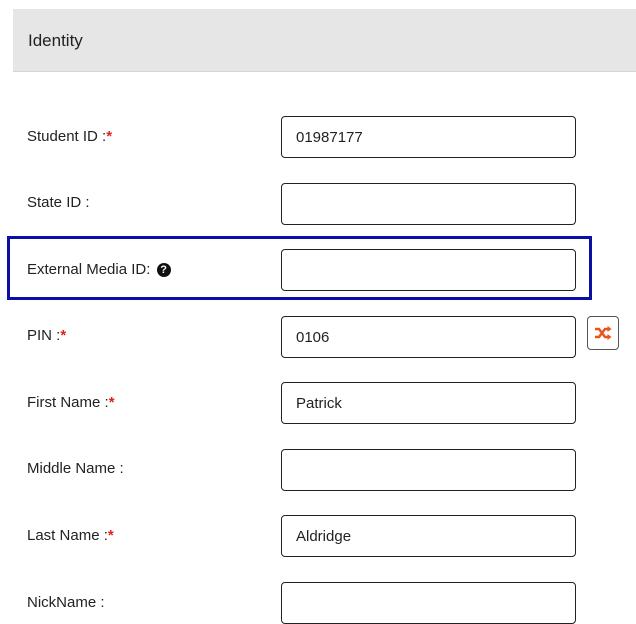  I want to click on first-name-label-text: First Name :, so click(68, 402).